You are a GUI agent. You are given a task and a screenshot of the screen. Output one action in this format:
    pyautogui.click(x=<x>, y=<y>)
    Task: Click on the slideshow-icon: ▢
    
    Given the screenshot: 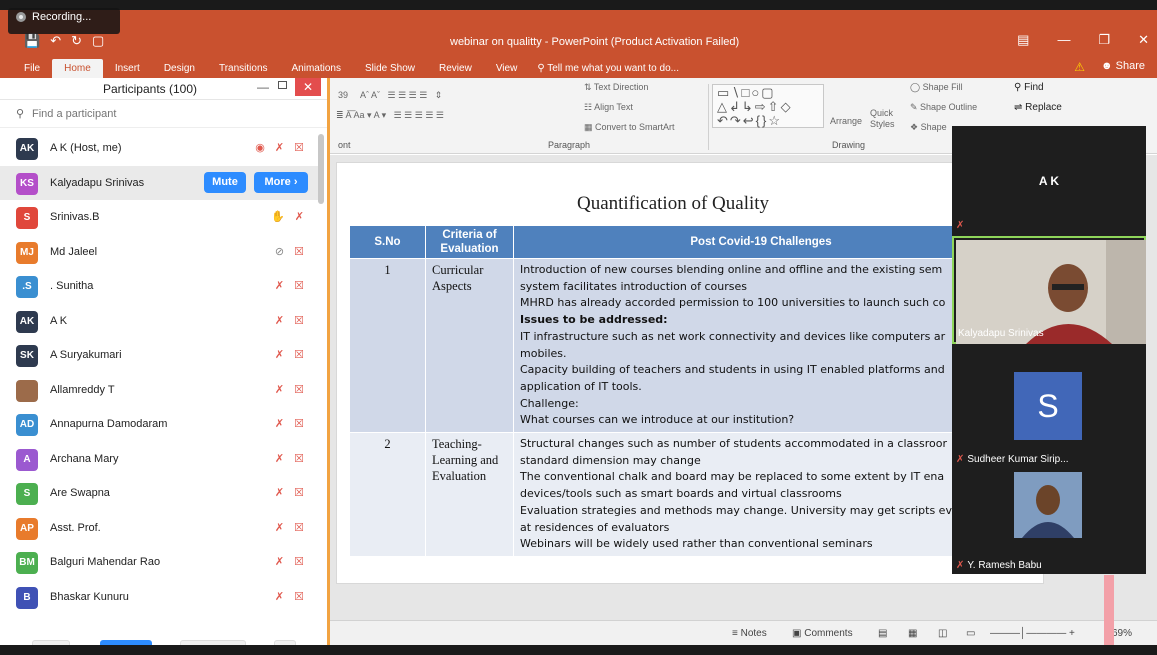 What is the action you would take?
    pyautogui.click(x=98, y=41)
    